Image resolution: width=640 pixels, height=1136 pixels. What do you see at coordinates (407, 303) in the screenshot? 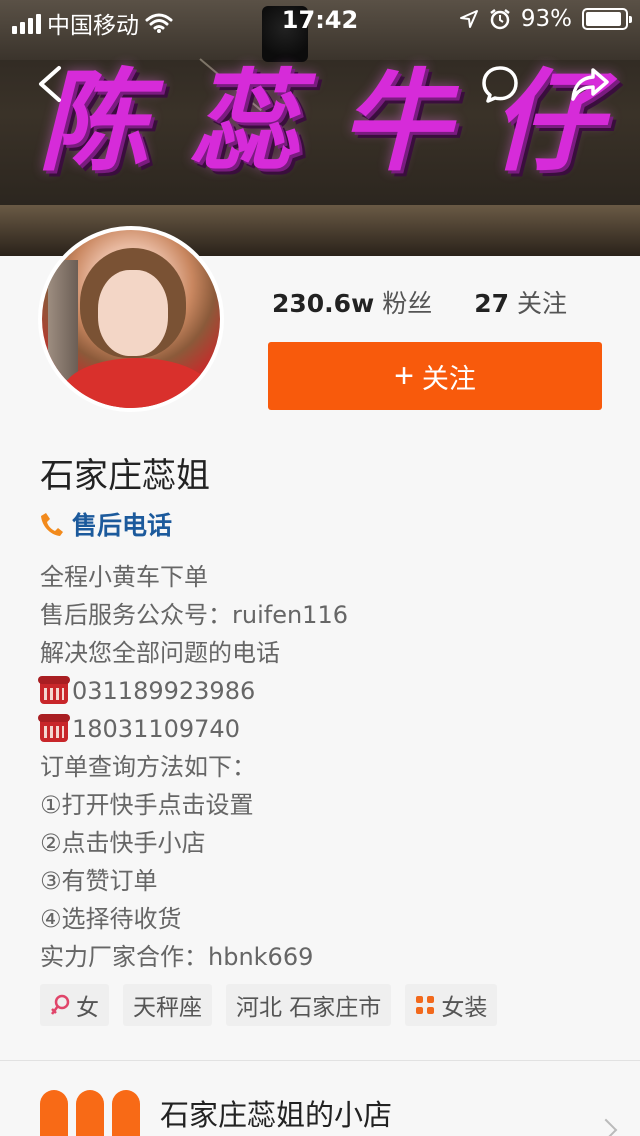
I see `fans-label: 粉丝` at bounding box center [407, 303].